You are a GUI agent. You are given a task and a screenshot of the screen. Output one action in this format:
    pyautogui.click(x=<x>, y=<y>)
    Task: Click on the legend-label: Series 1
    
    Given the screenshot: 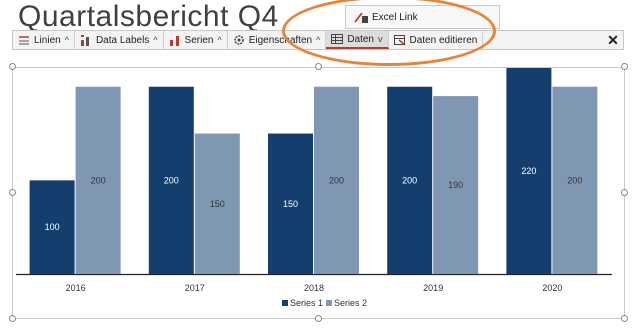 What is the action you would take?
    pyautogui.click(x=306, y=303)
    